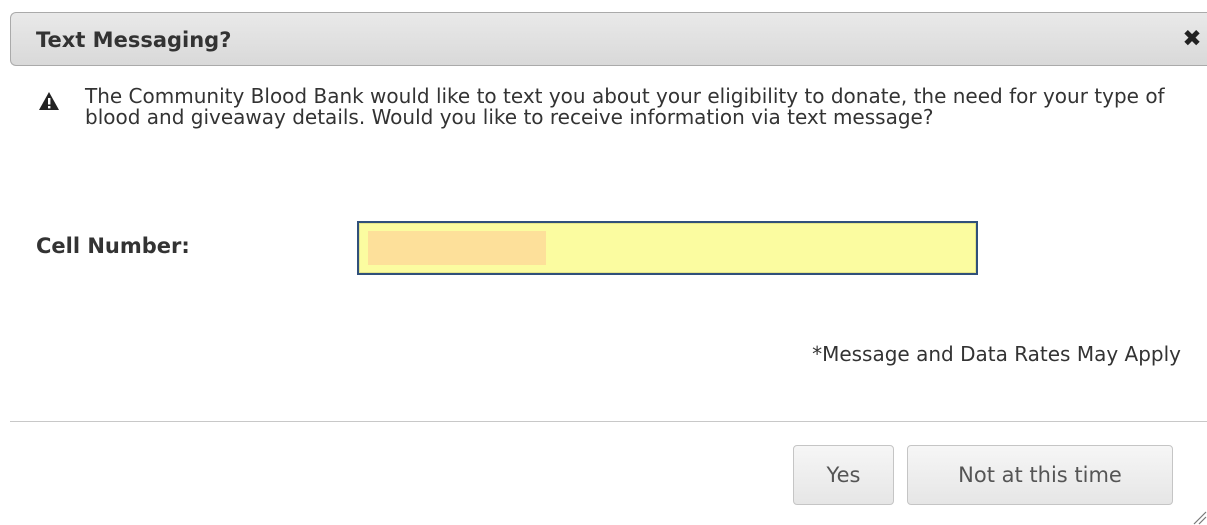 Image resolution: width=1207 pixels, height=525 pixels. What do you see at coordinates (1192, 39) in the screenshot?
I see `close-icon: ✖` at bounding box center [1192, 39].